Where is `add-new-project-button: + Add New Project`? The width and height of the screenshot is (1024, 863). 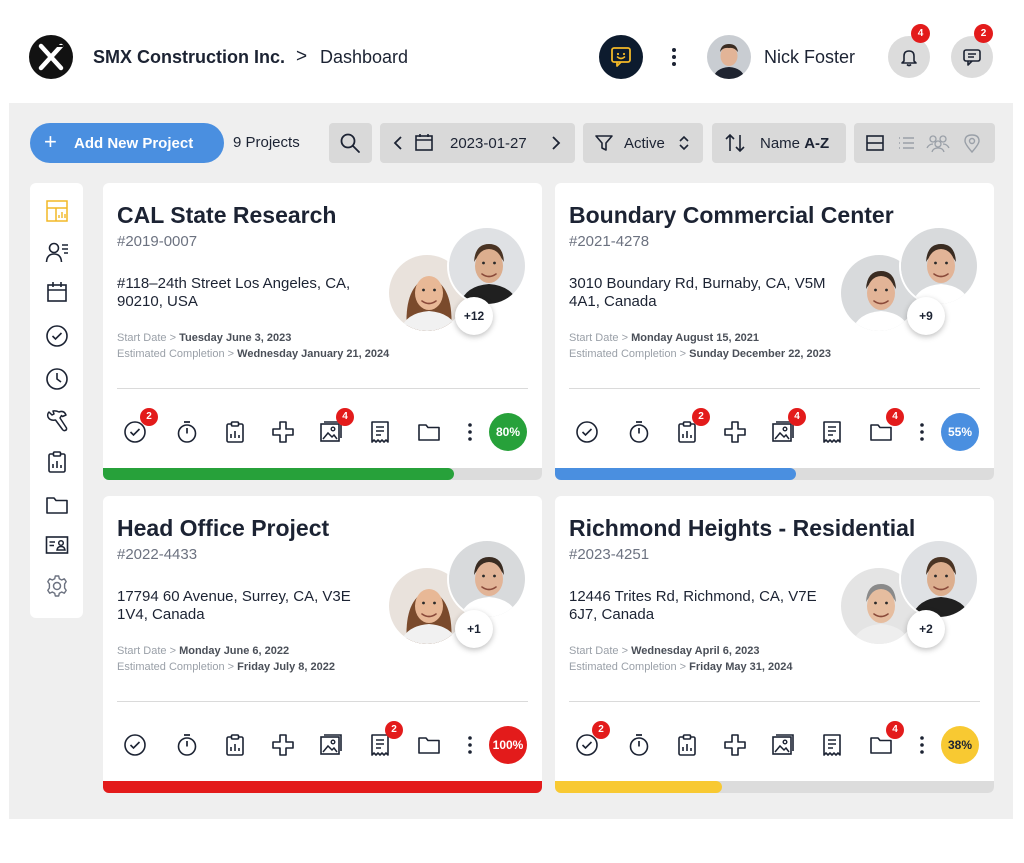
add-new-project-button: + Add New Project is located at coordinates (127, 143).